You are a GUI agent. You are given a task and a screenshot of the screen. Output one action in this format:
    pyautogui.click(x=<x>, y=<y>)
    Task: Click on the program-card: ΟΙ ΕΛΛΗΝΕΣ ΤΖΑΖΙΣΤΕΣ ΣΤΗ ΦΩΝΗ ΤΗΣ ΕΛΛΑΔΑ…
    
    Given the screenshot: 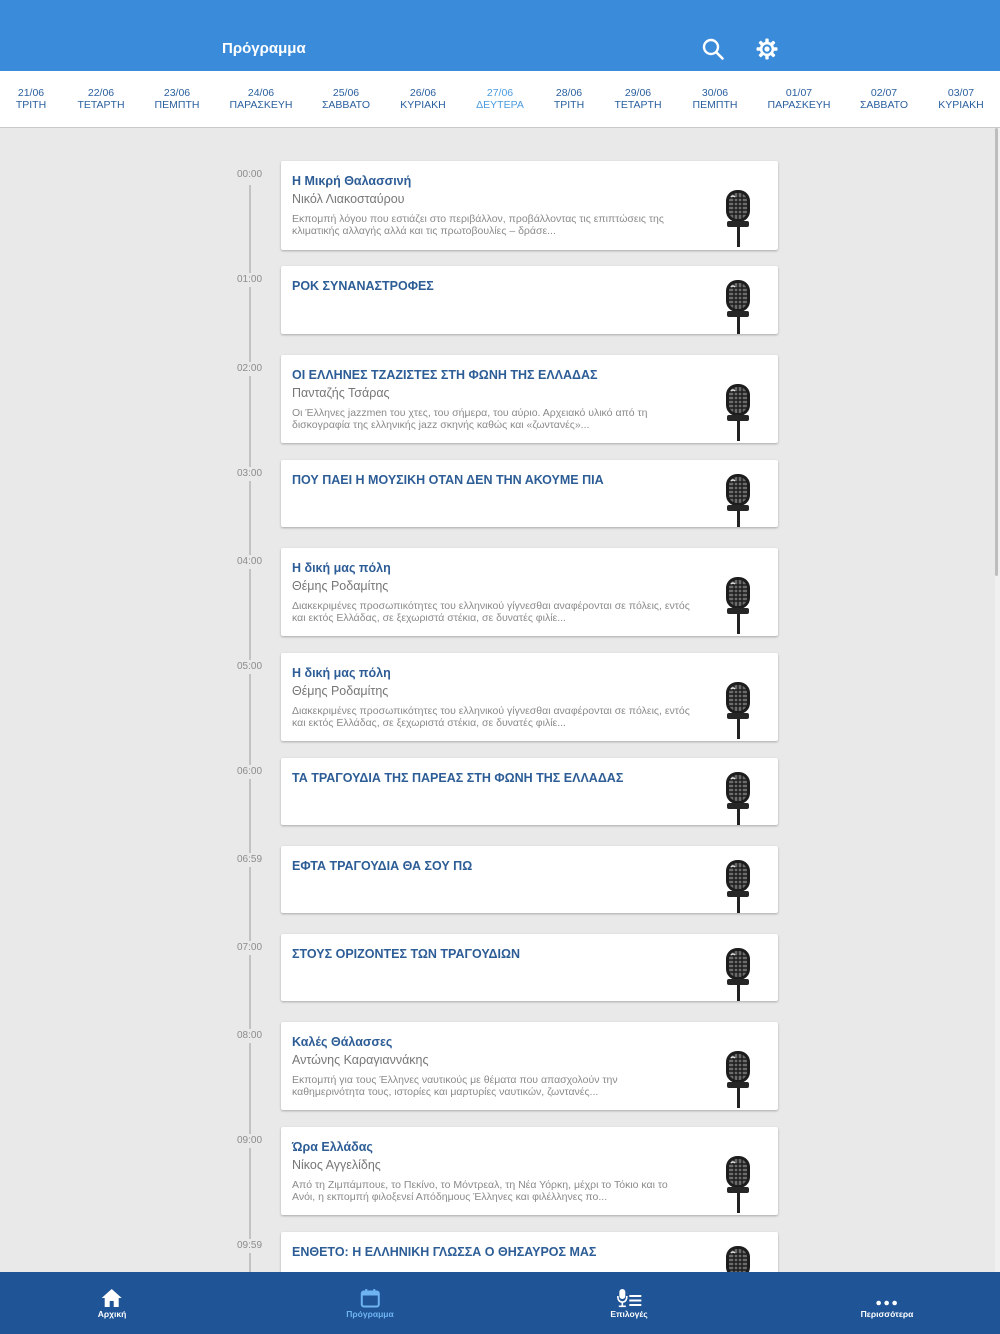 What is the action you would take?
    pyautogui.click(x=529, y=399)
    